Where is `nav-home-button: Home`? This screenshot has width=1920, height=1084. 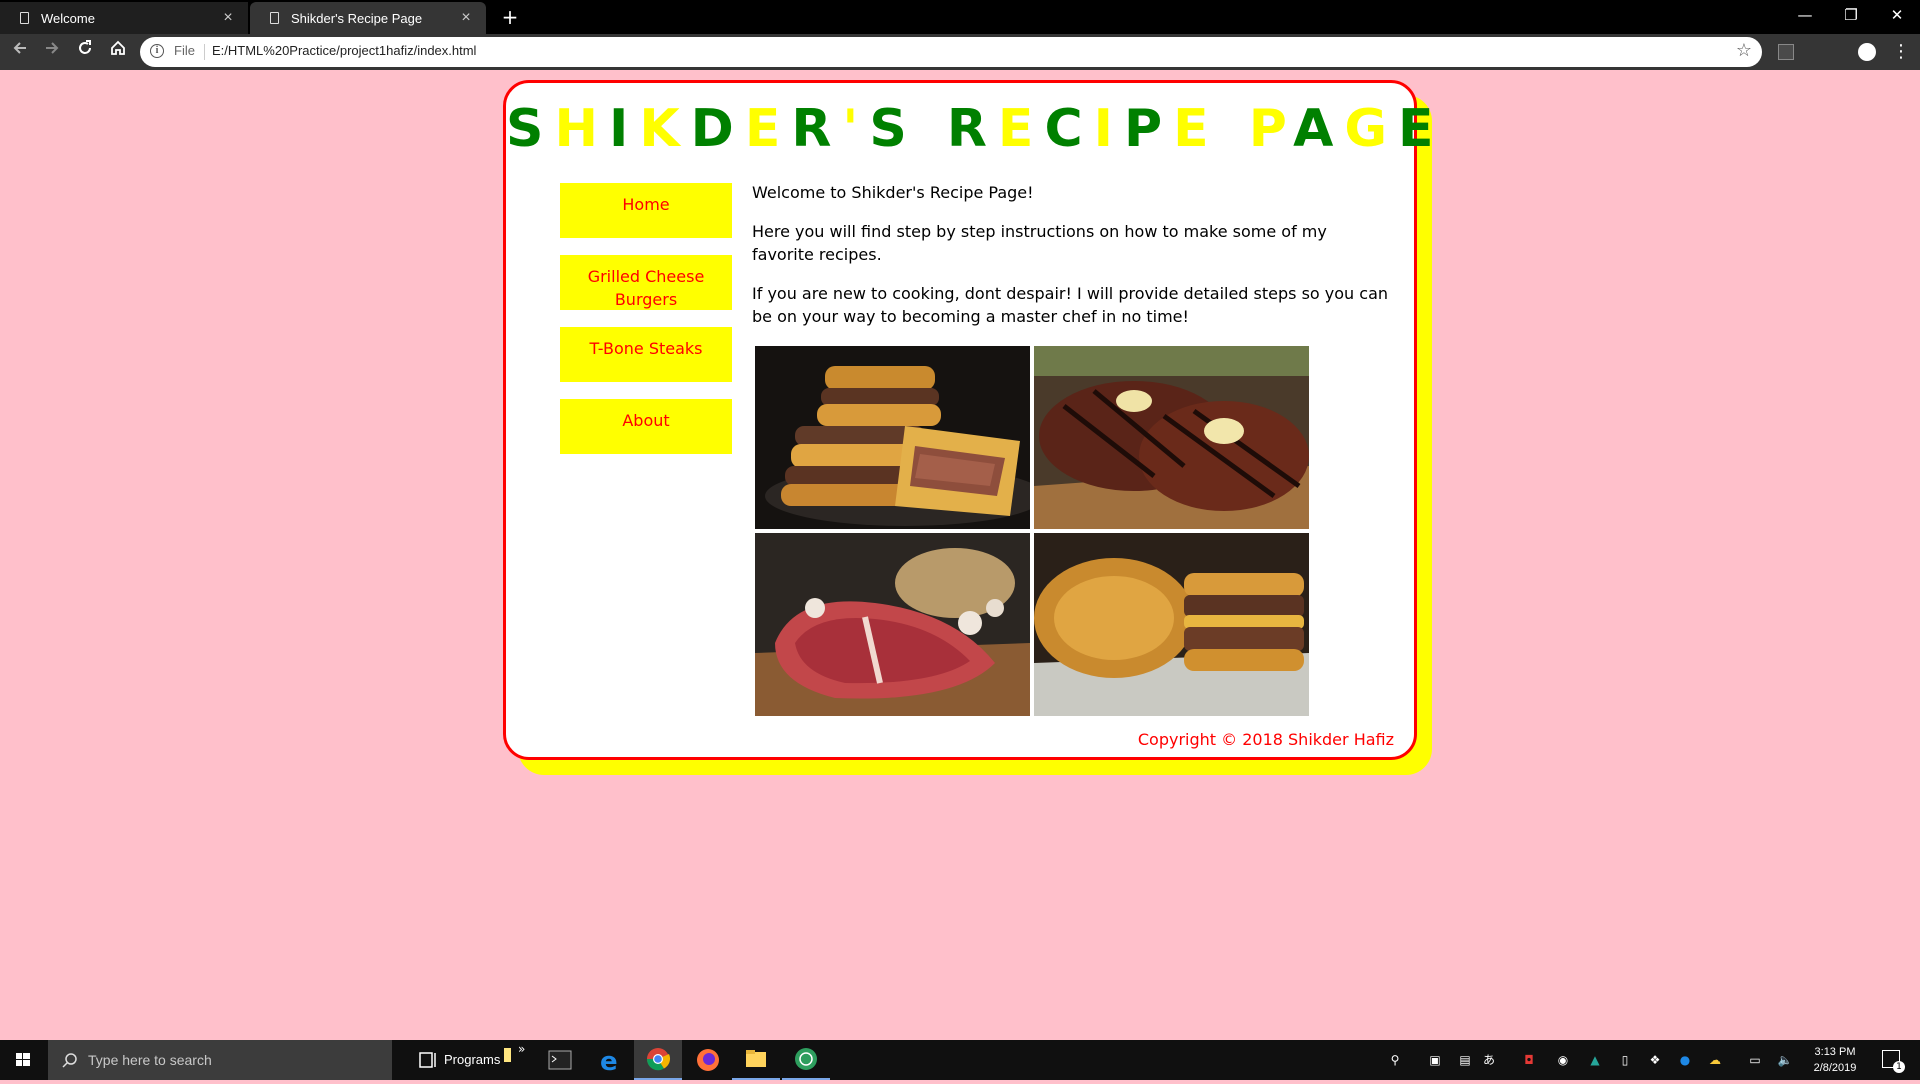
nav-home-button: Home is located at coordinates (646, 210).